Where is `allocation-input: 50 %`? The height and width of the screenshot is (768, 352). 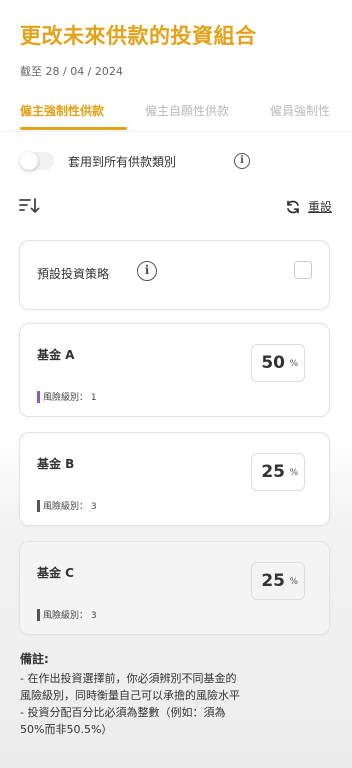 allocation-input: 50 % is located at coordinates (278, 363).